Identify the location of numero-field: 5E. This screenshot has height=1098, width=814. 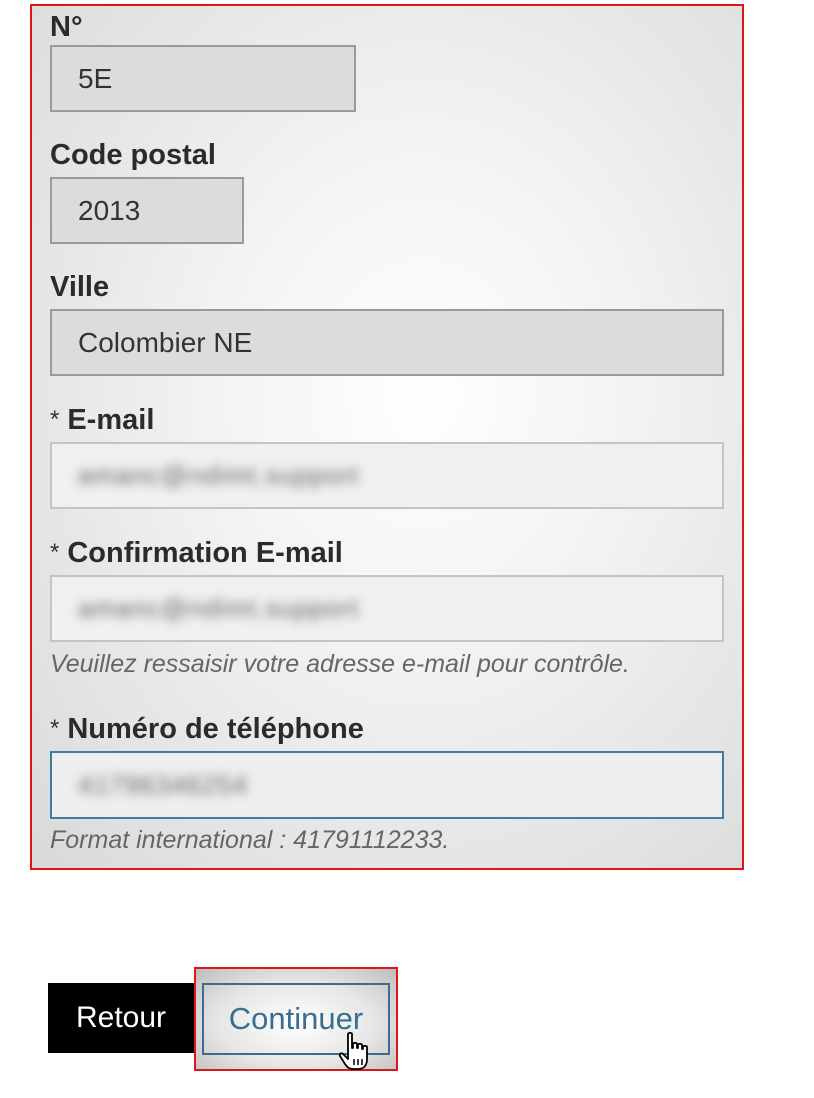
(203, 78).